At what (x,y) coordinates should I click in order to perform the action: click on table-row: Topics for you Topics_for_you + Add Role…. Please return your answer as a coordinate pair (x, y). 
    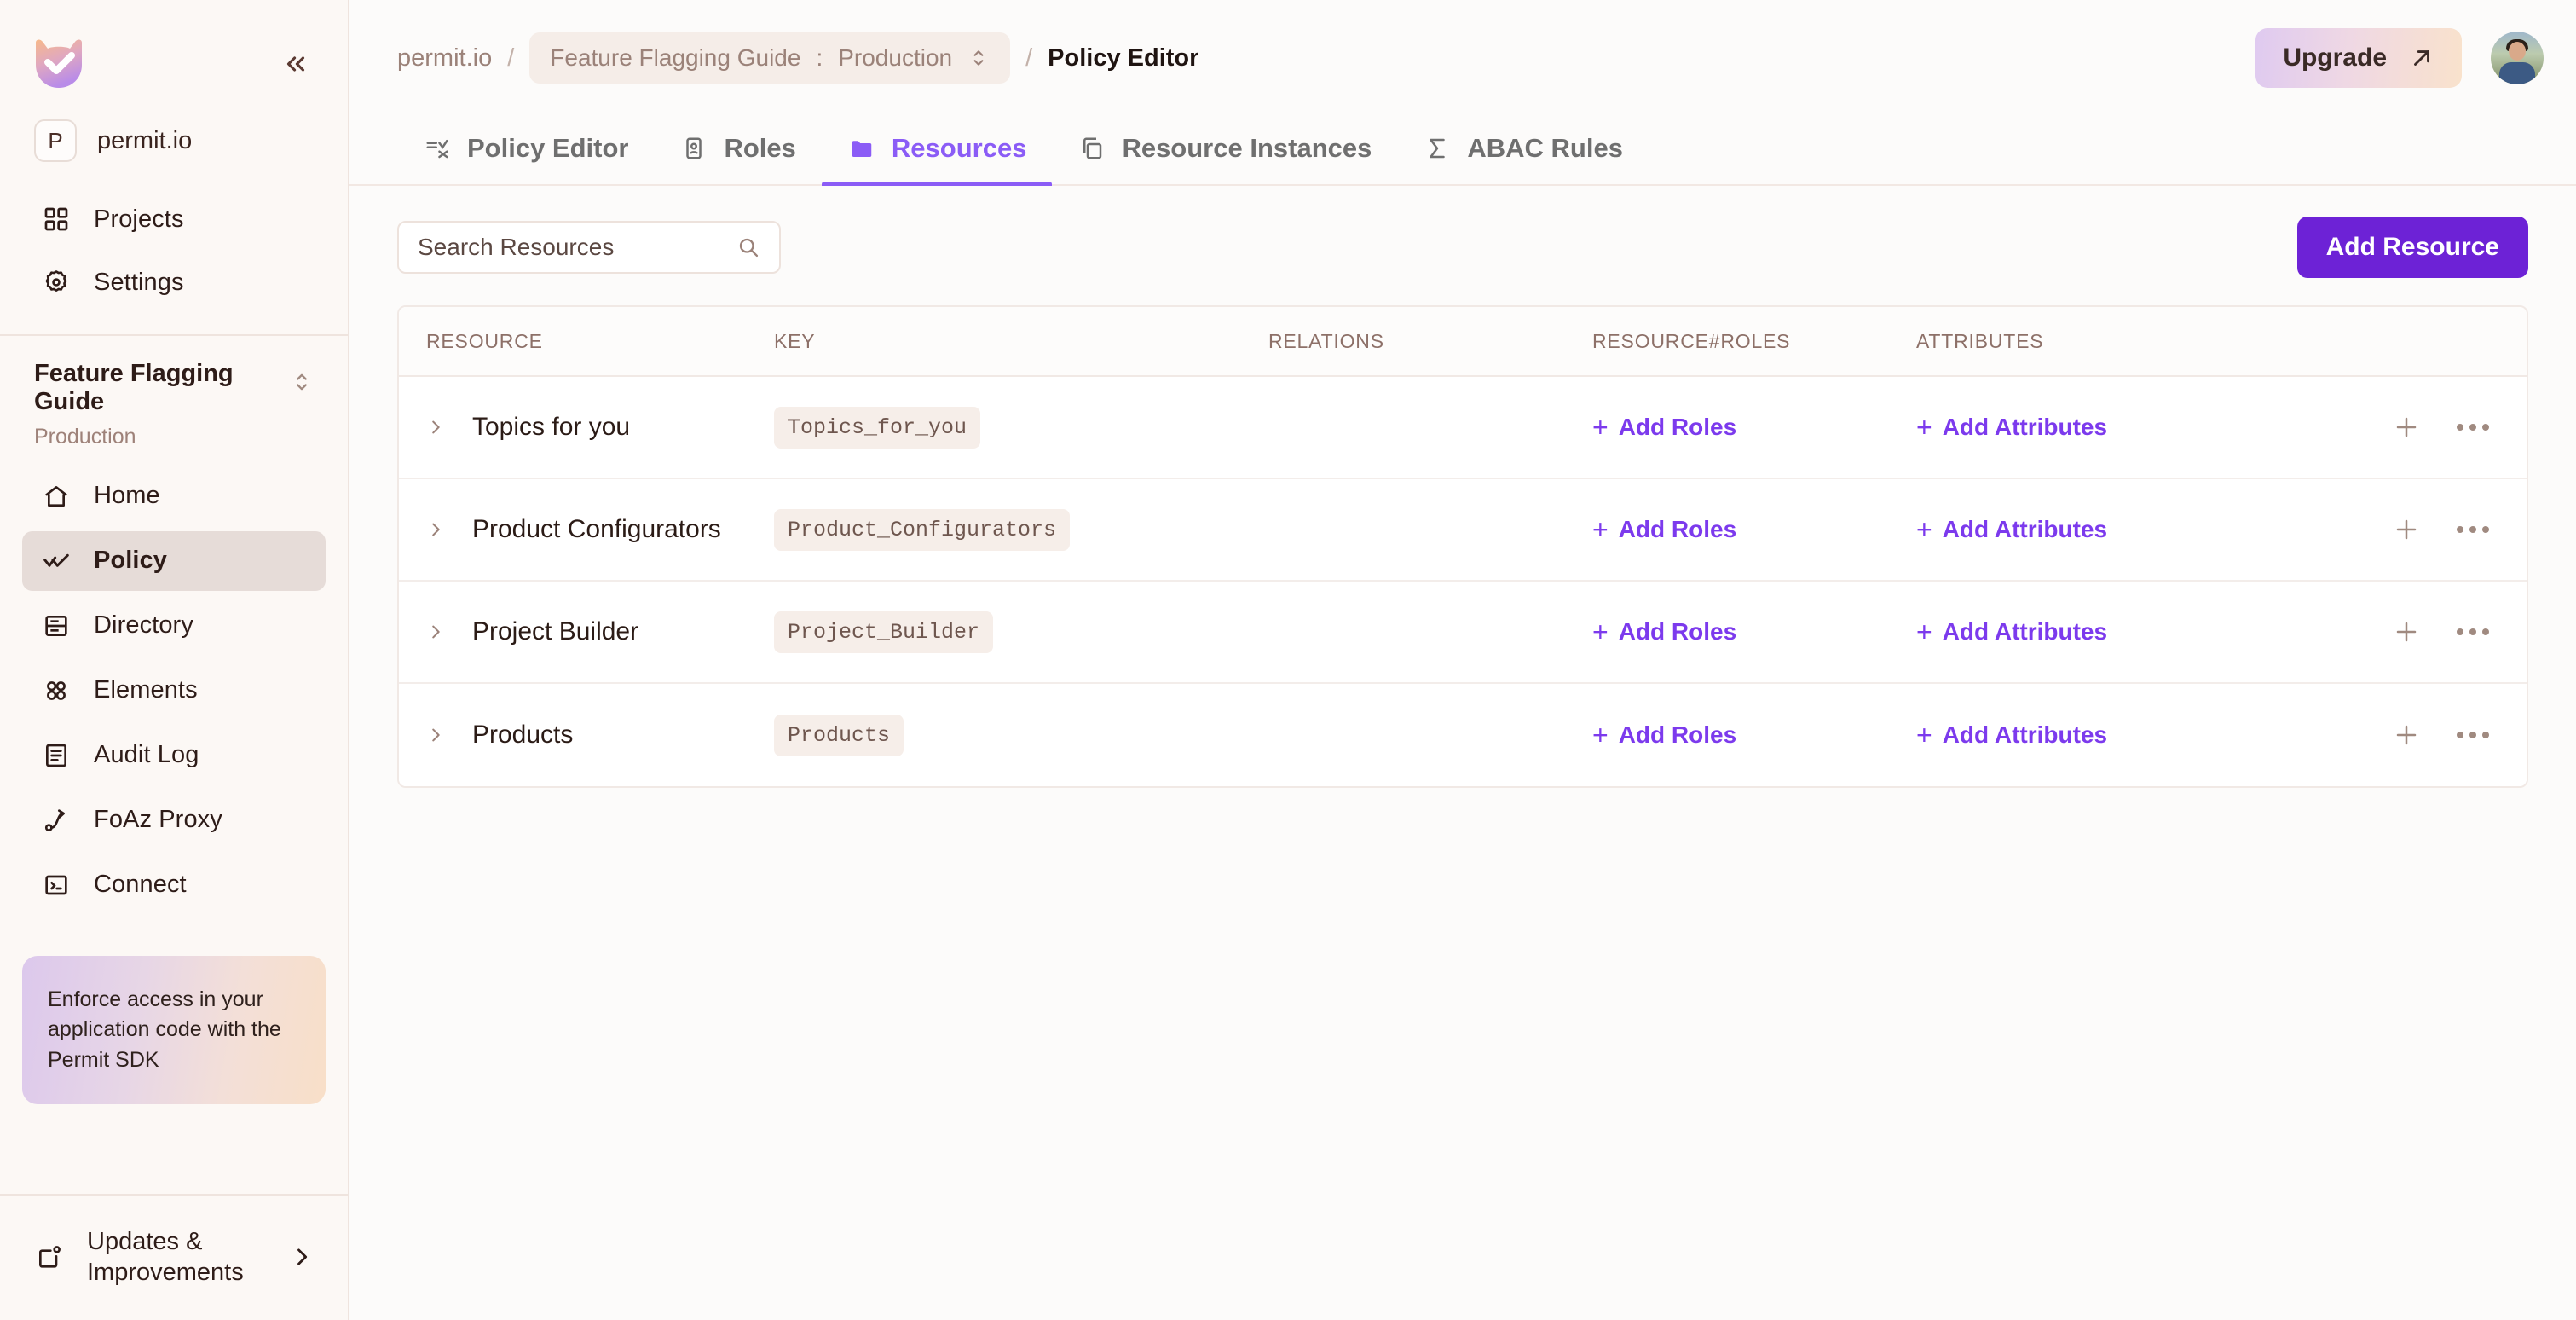
    Looking at the image, I should click on (1463, 428).